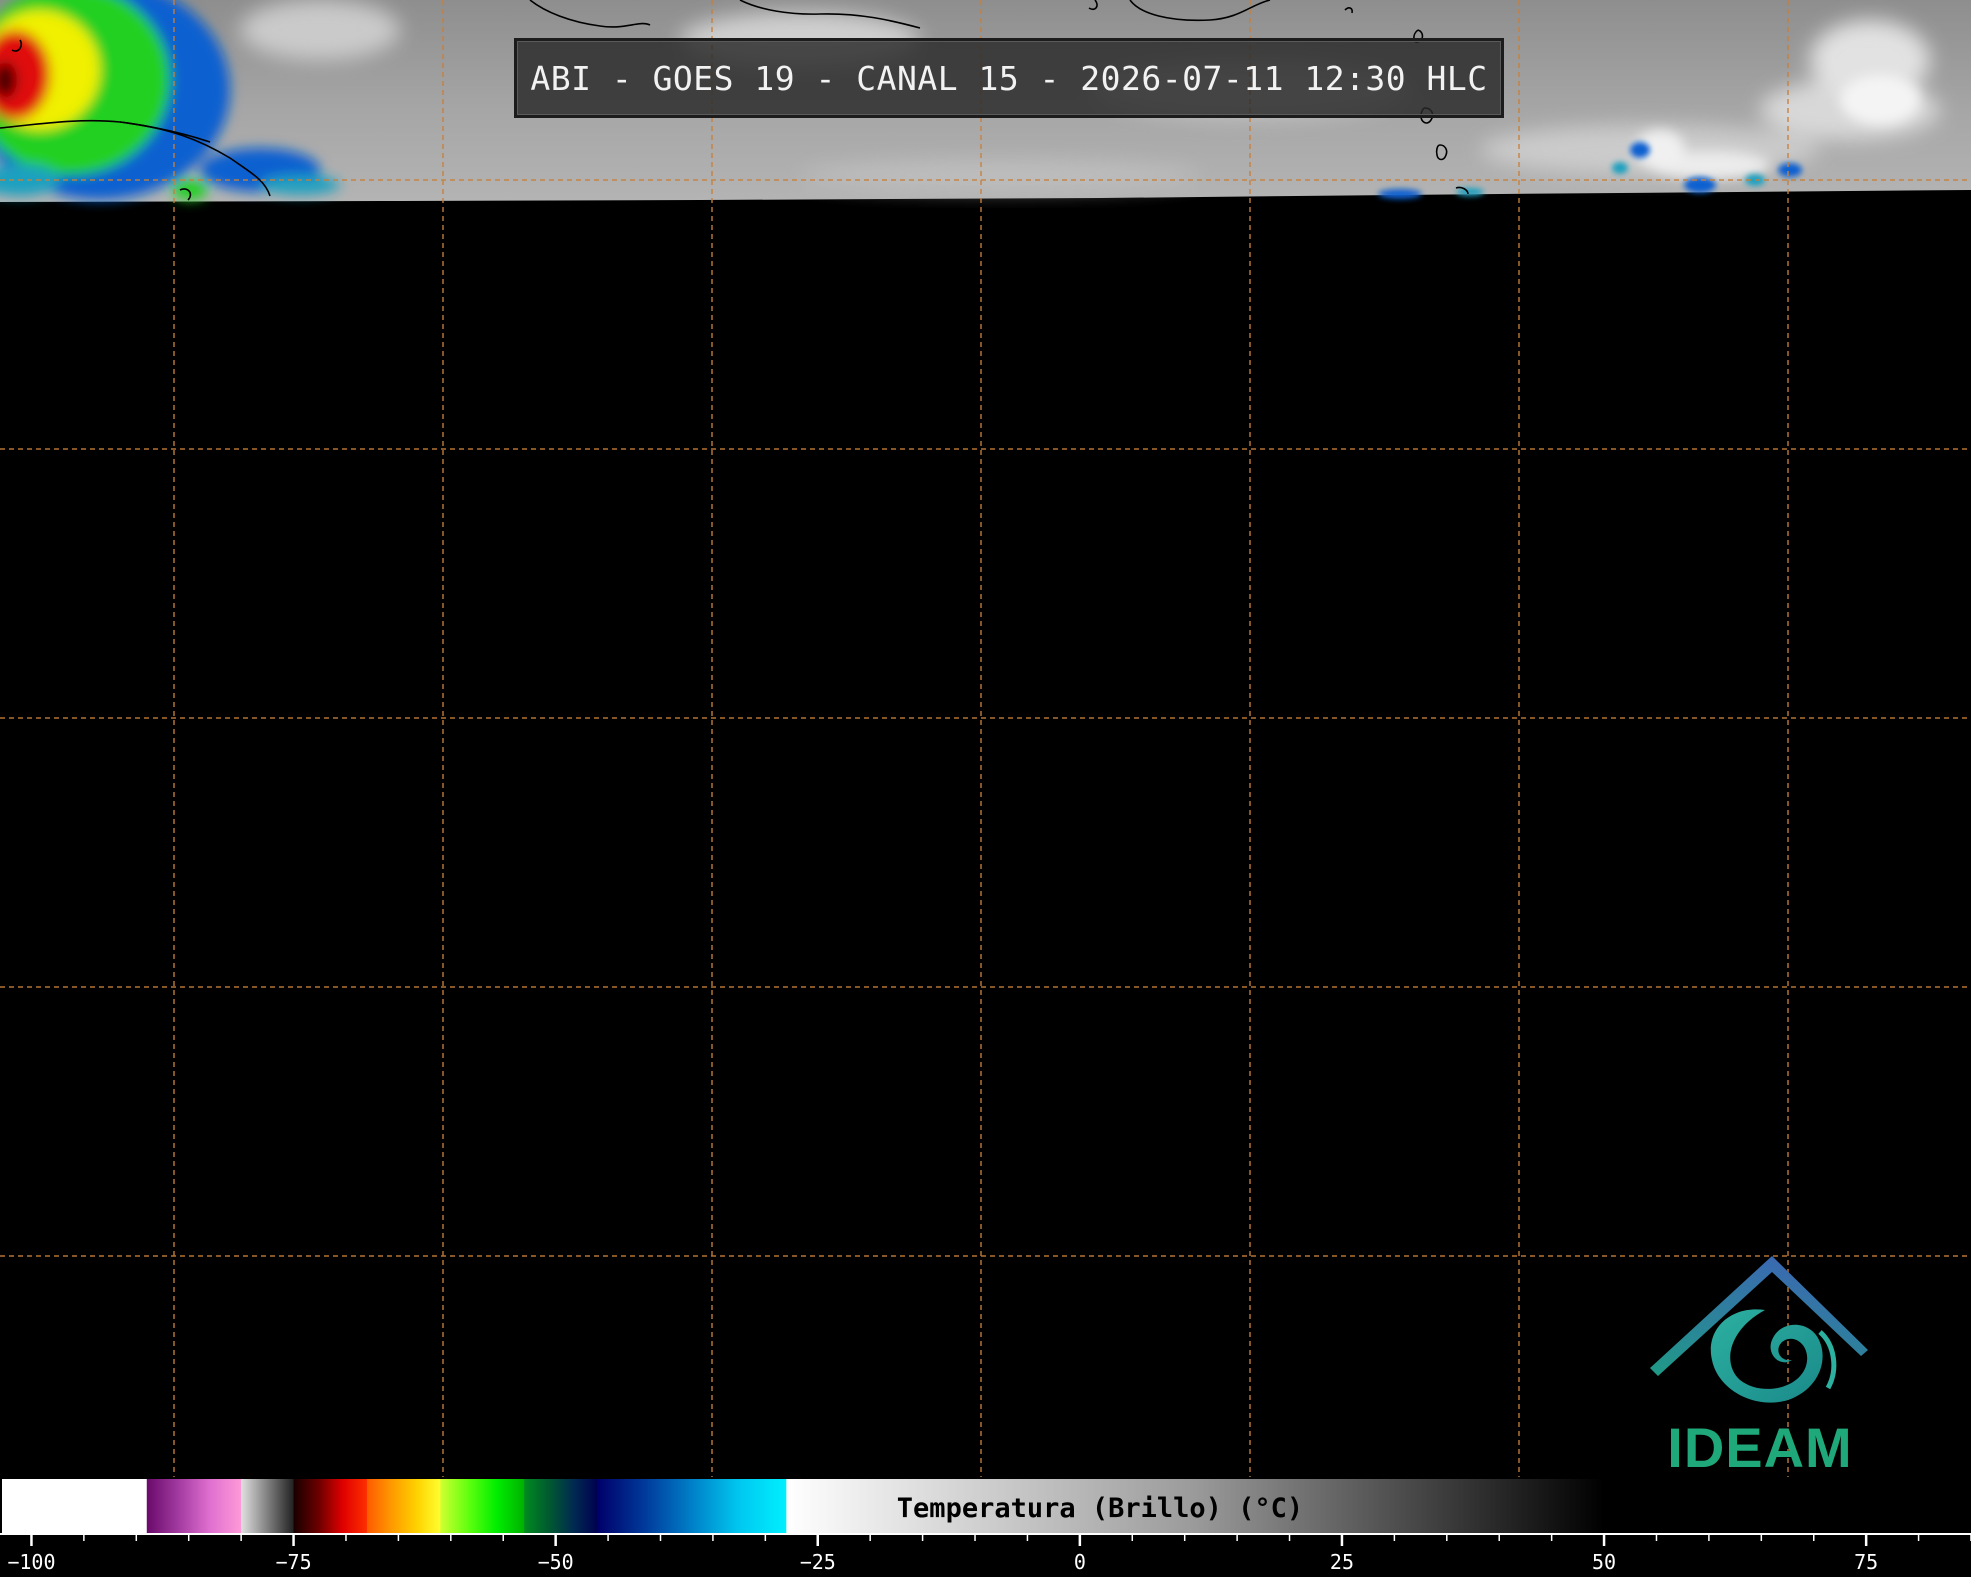 The height and width of the screenshot is (1577, 1971). What do you see at coordinates (293, 1562) in the screenshot?
I see `colorbar-tick-label: −75` at bounding box center [293, 1562].